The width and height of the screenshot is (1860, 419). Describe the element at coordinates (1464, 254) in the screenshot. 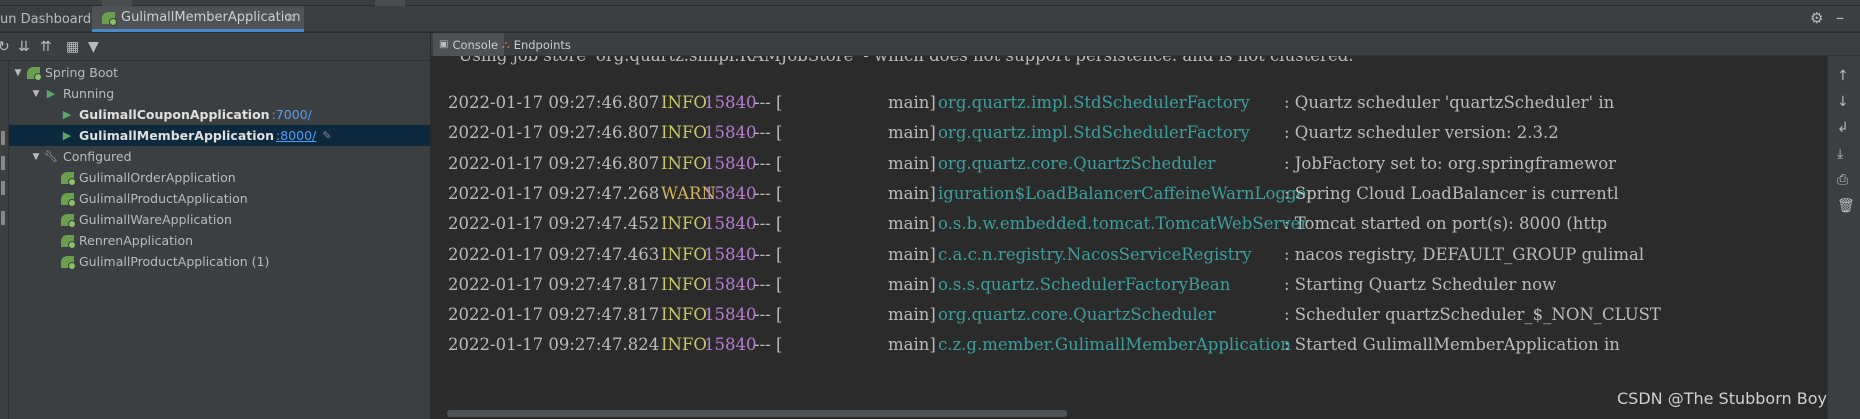

I see `log-message: : nacos registry, DEFAULT_GROUP gulimal` at that location.